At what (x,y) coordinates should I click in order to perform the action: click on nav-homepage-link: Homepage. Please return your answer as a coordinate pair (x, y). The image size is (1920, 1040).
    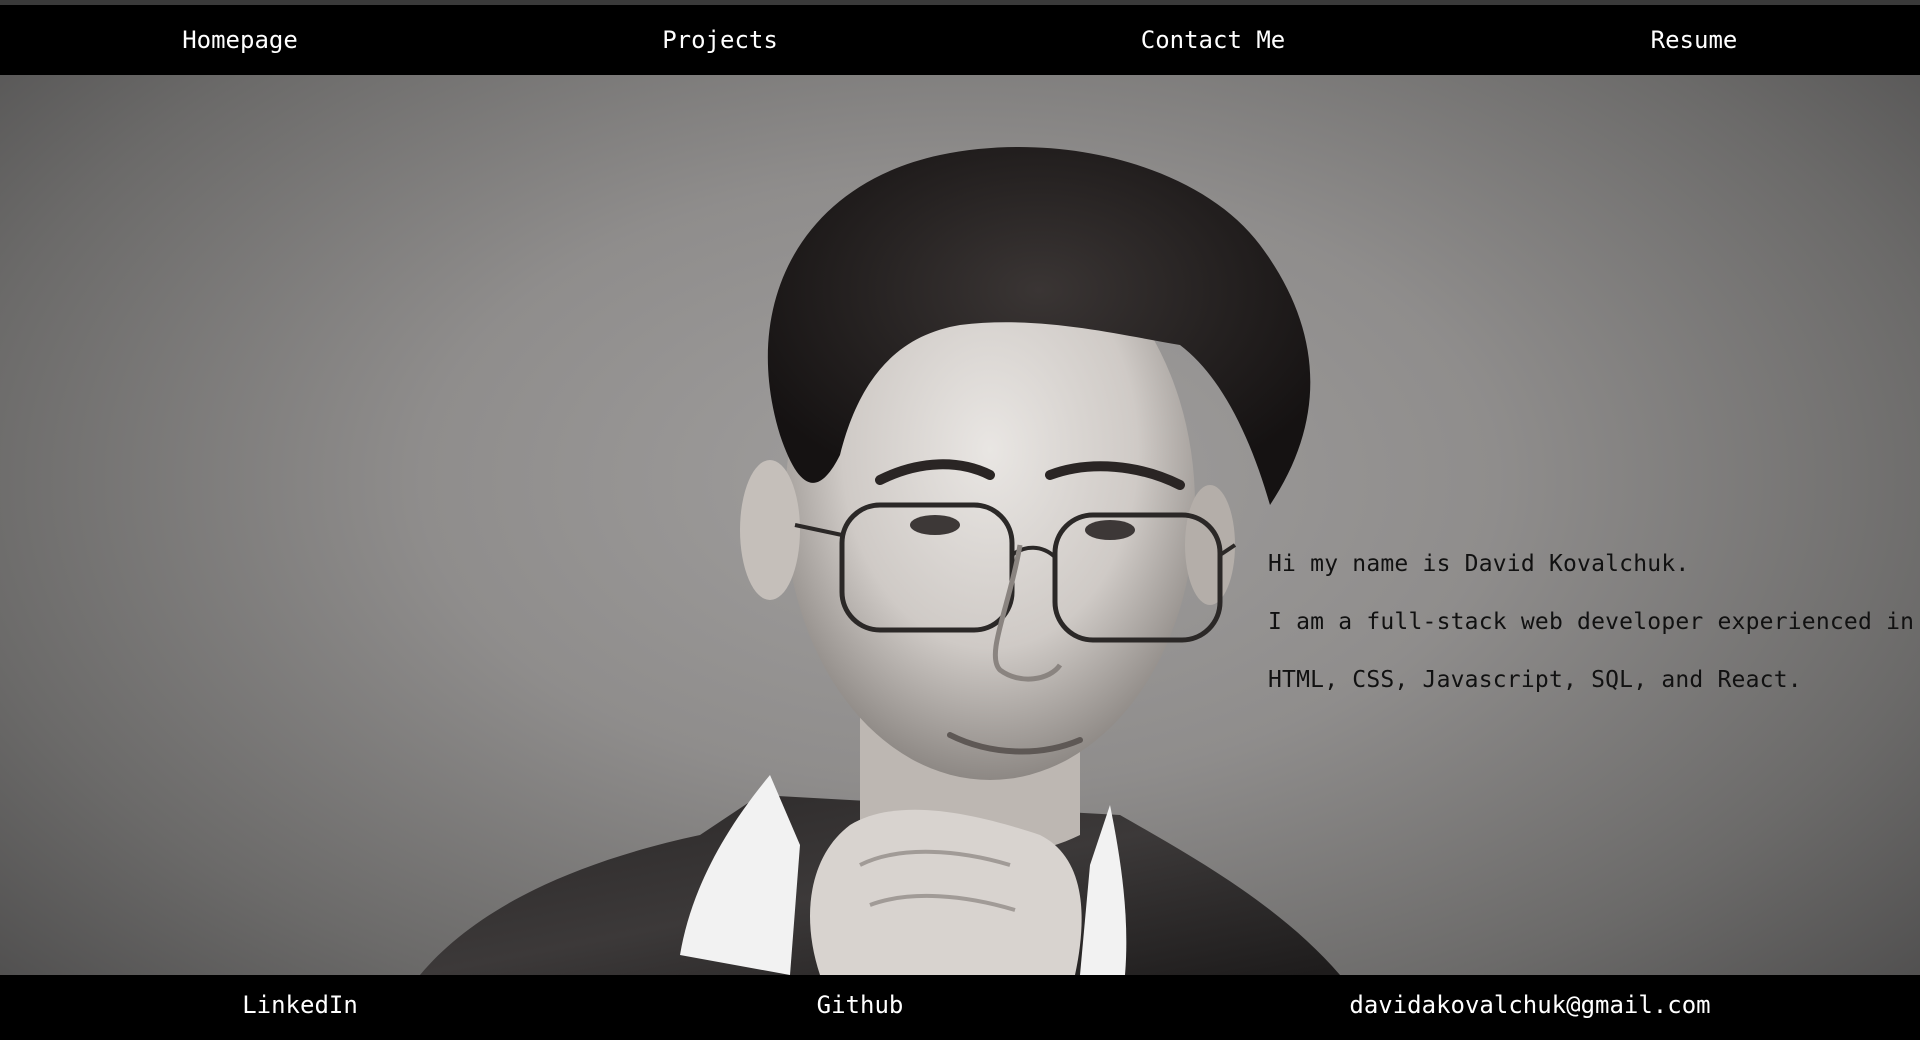
    Looking at the image, I should click on (240, 40).